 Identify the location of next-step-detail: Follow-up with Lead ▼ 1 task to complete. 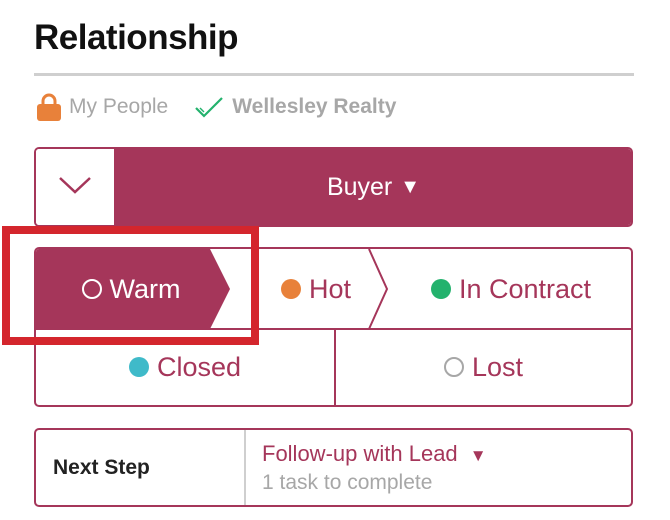
(438, 467).